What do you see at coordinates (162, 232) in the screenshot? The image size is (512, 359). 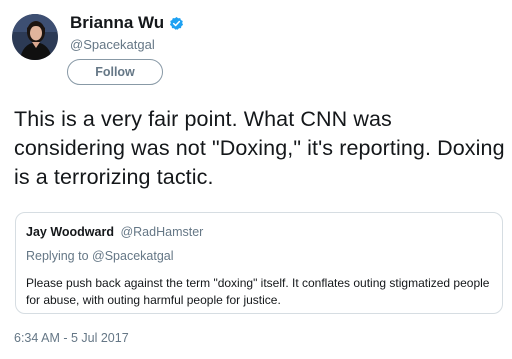 I see `quoted-author-handle: @RadHamster` at bounding box center [162, 232].